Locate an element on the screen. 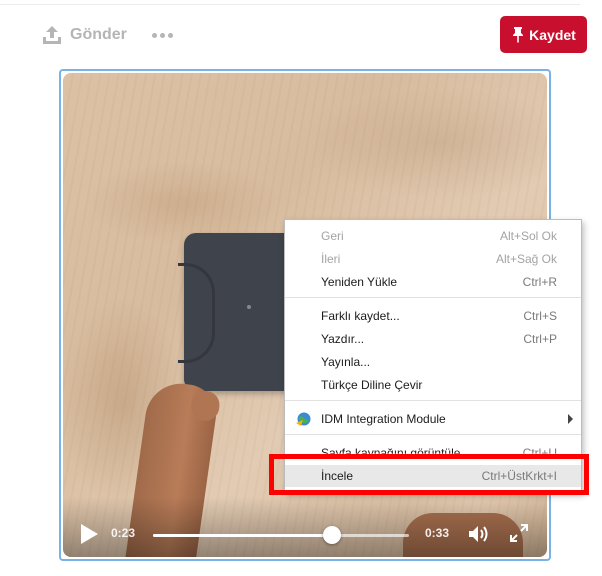 This screenshot has width=602, height=576. play-icon is located at coordinates (89, 534).